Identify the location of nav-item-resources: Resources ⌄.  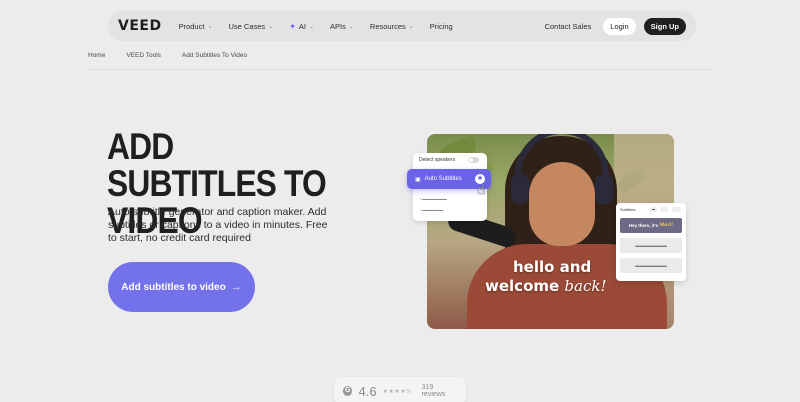
(392, 26).